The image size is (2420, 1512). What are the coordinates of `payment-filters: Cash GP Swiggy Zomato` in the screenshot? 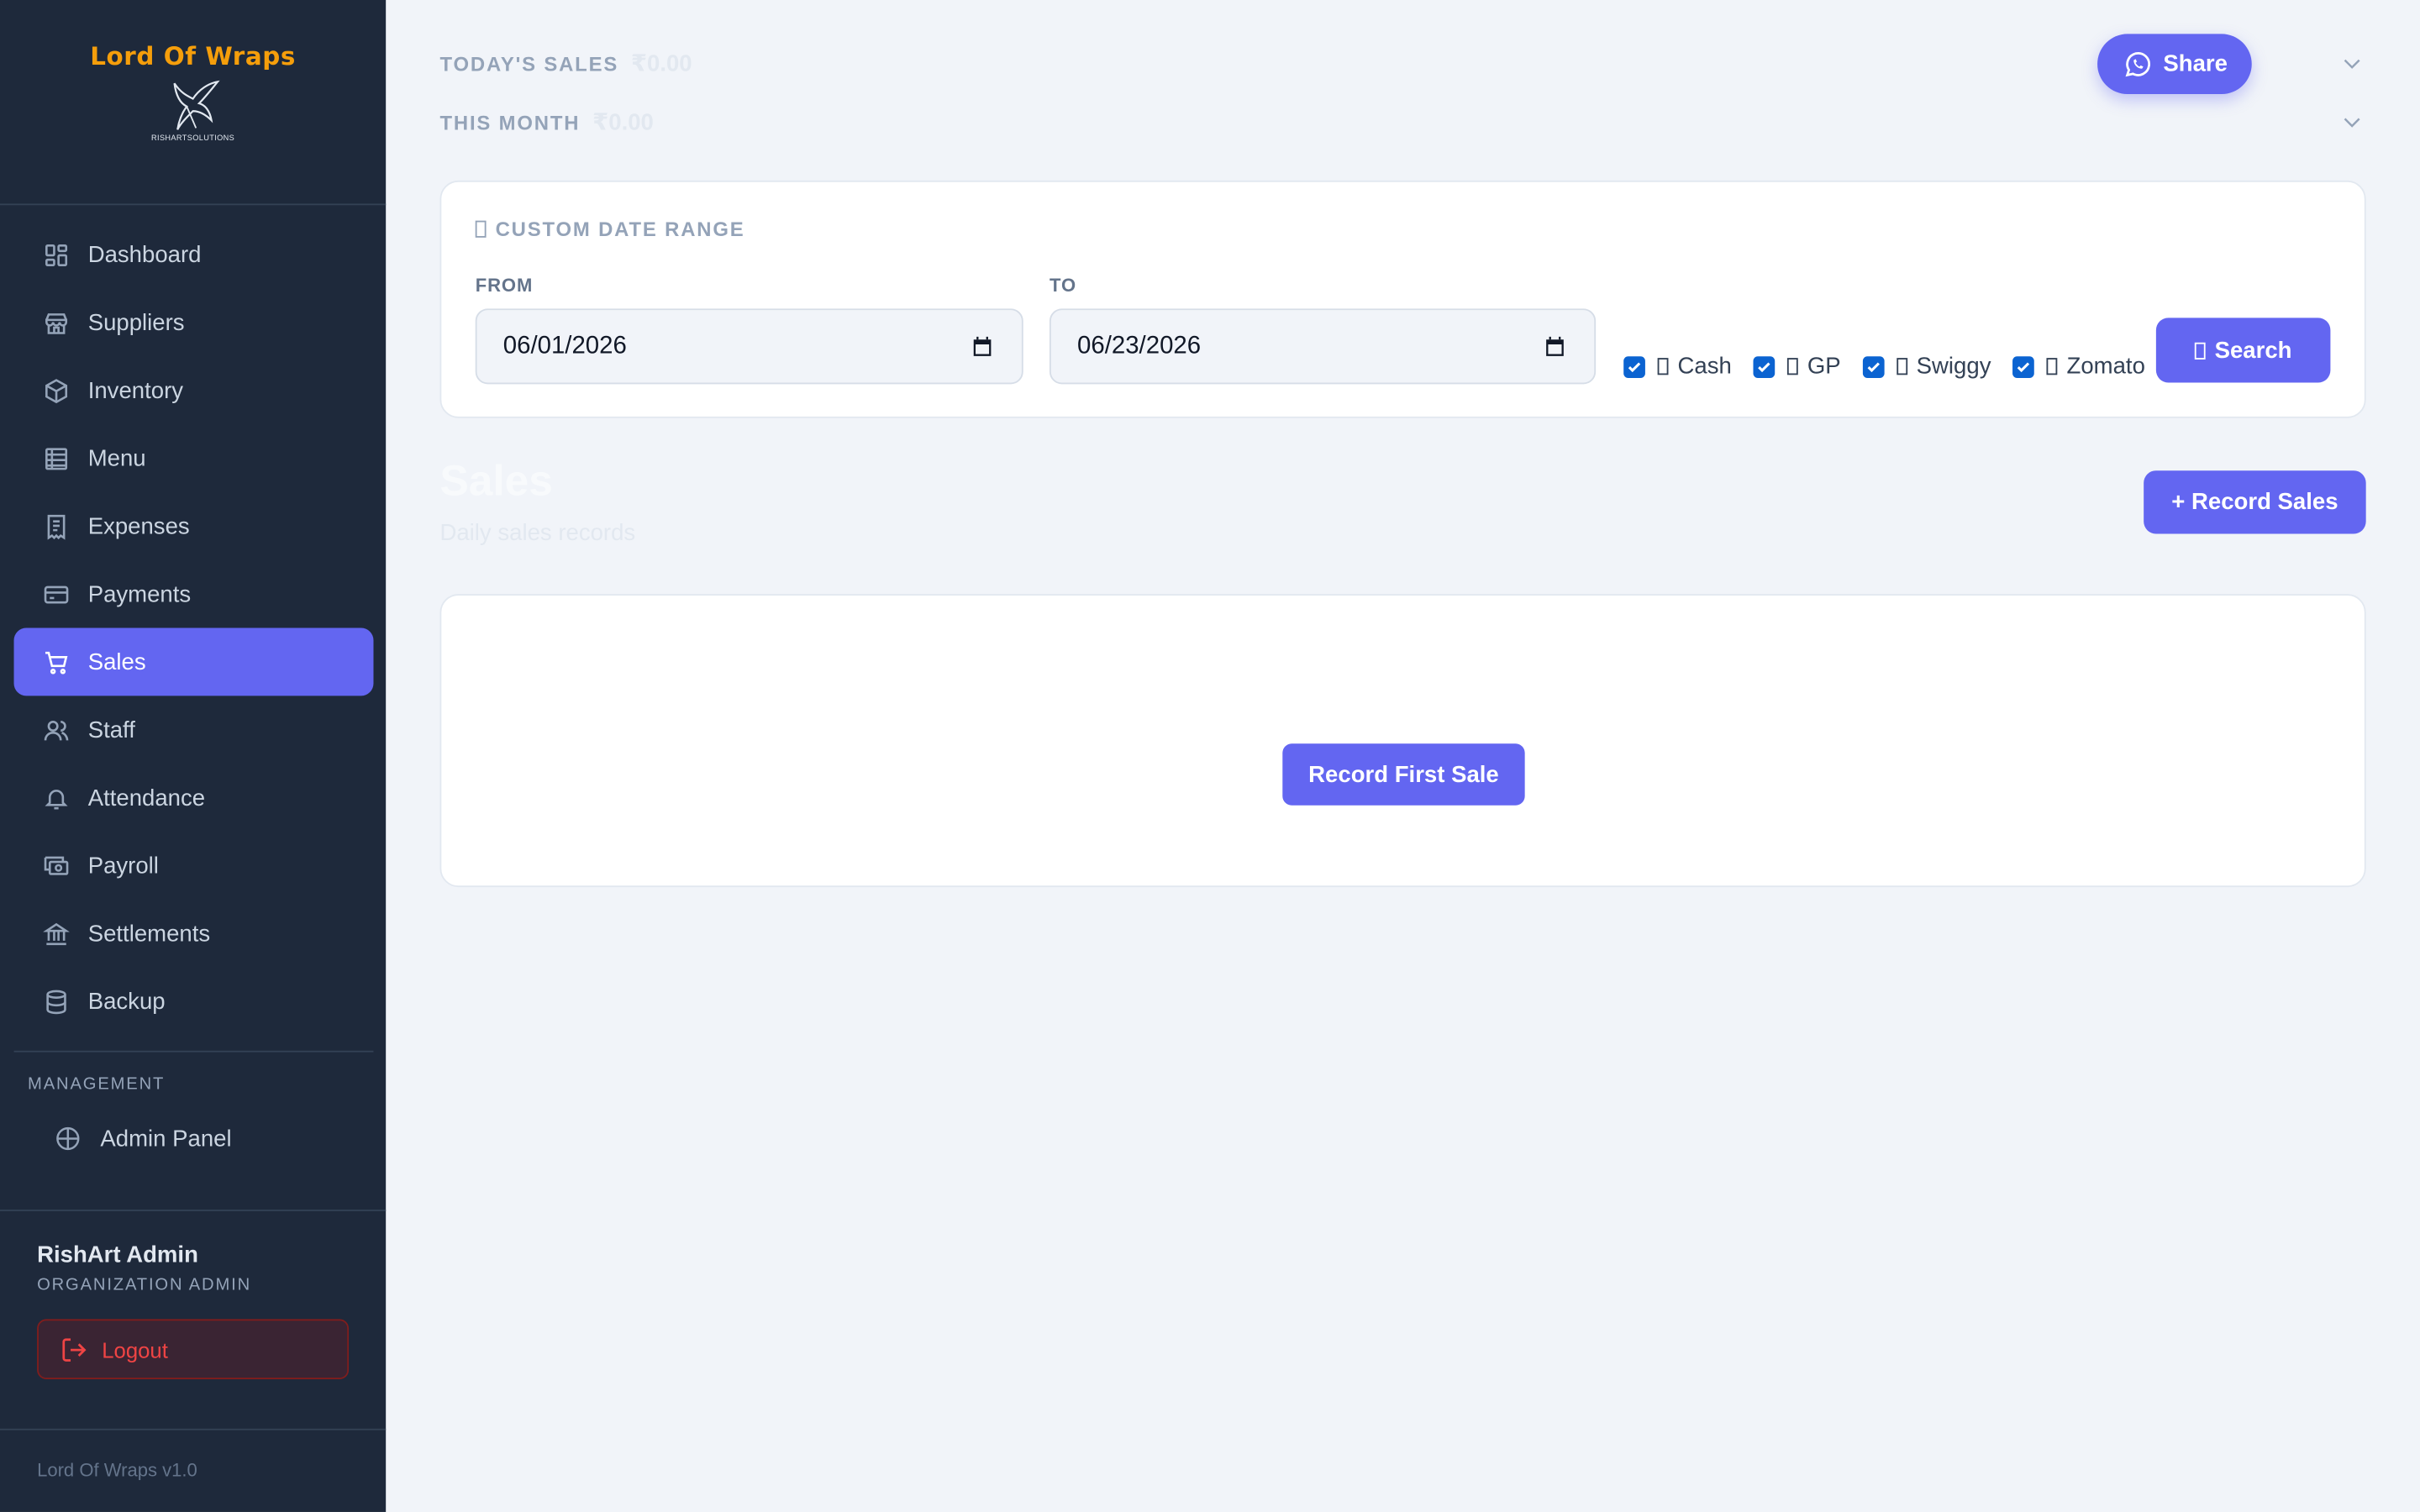 It's located at (1894, 367).